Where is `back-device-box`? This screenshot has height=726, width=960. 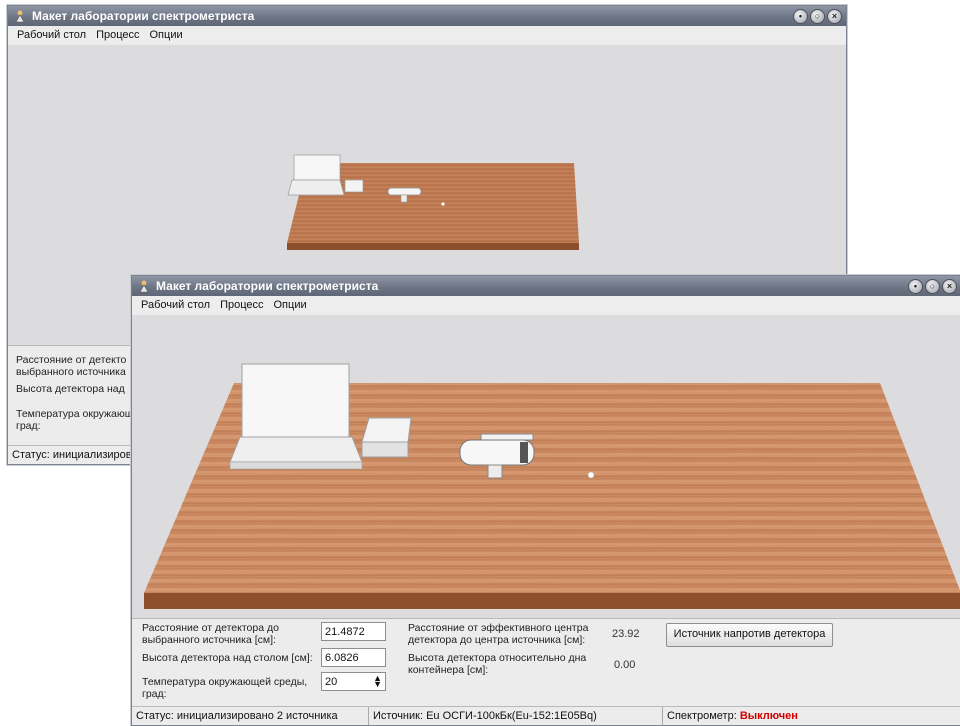 back-device-box is located at coordinates (354, 186).